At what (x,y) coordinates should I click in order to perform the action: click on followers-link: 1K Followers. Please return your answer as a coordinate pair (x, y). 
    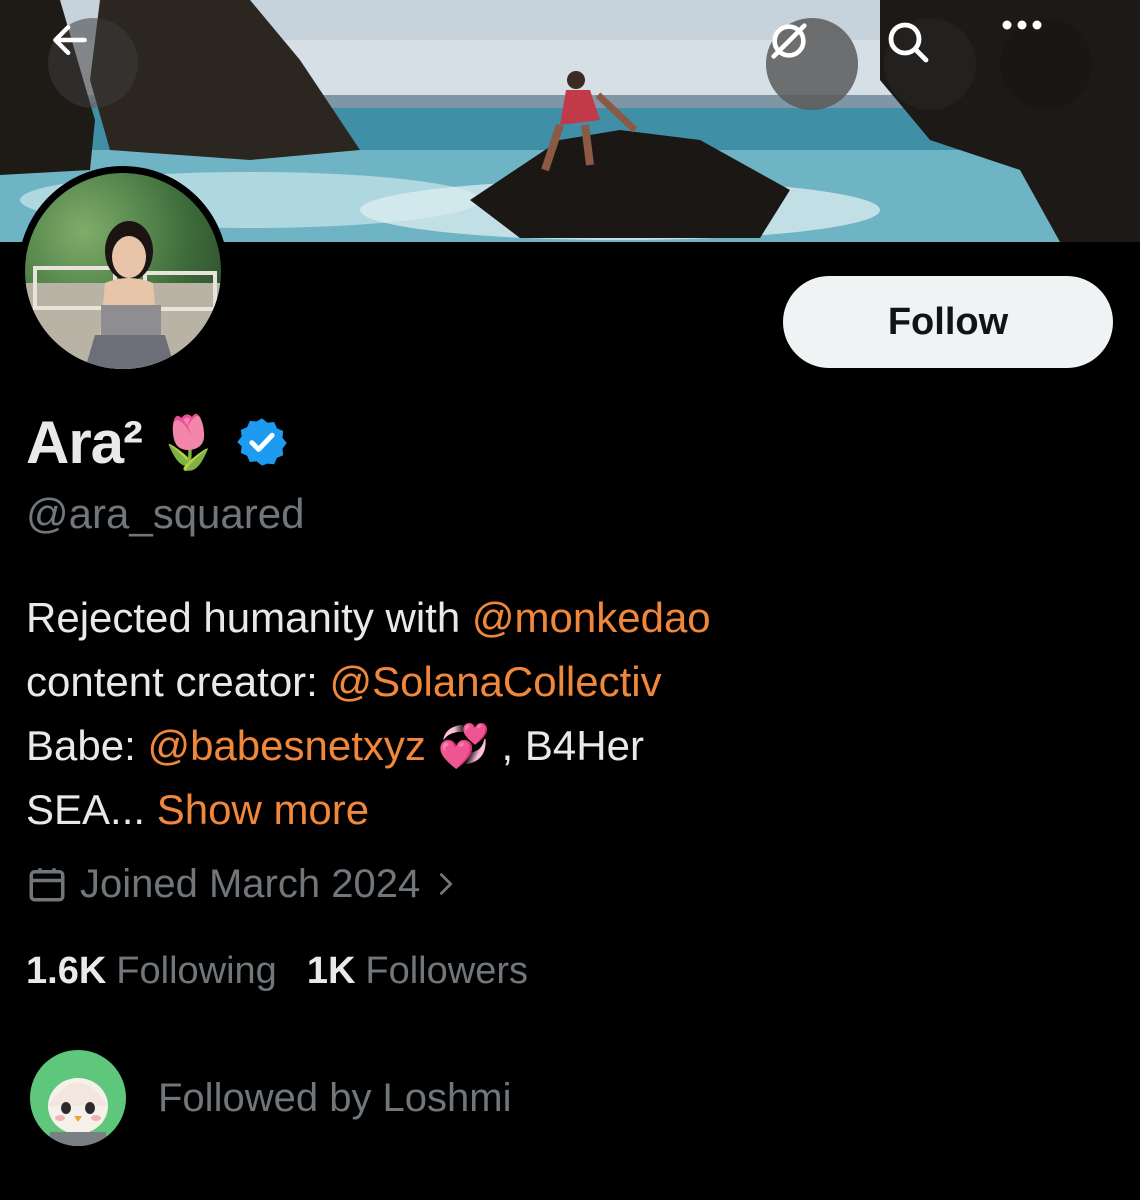
    Looking at the image, I should click on (417, 971).